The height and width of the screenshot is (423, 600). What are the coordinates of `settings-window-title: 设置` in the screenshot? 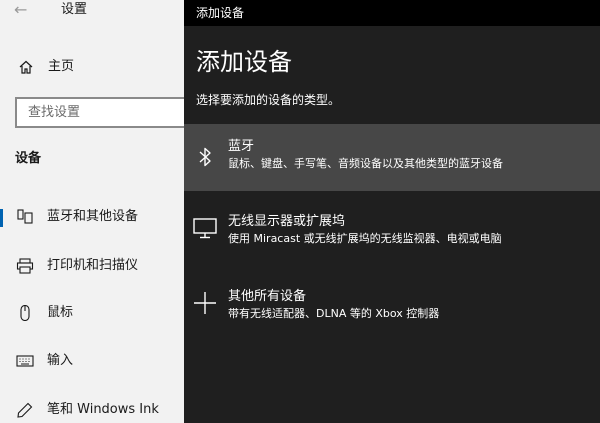 It's located at (74, 9).